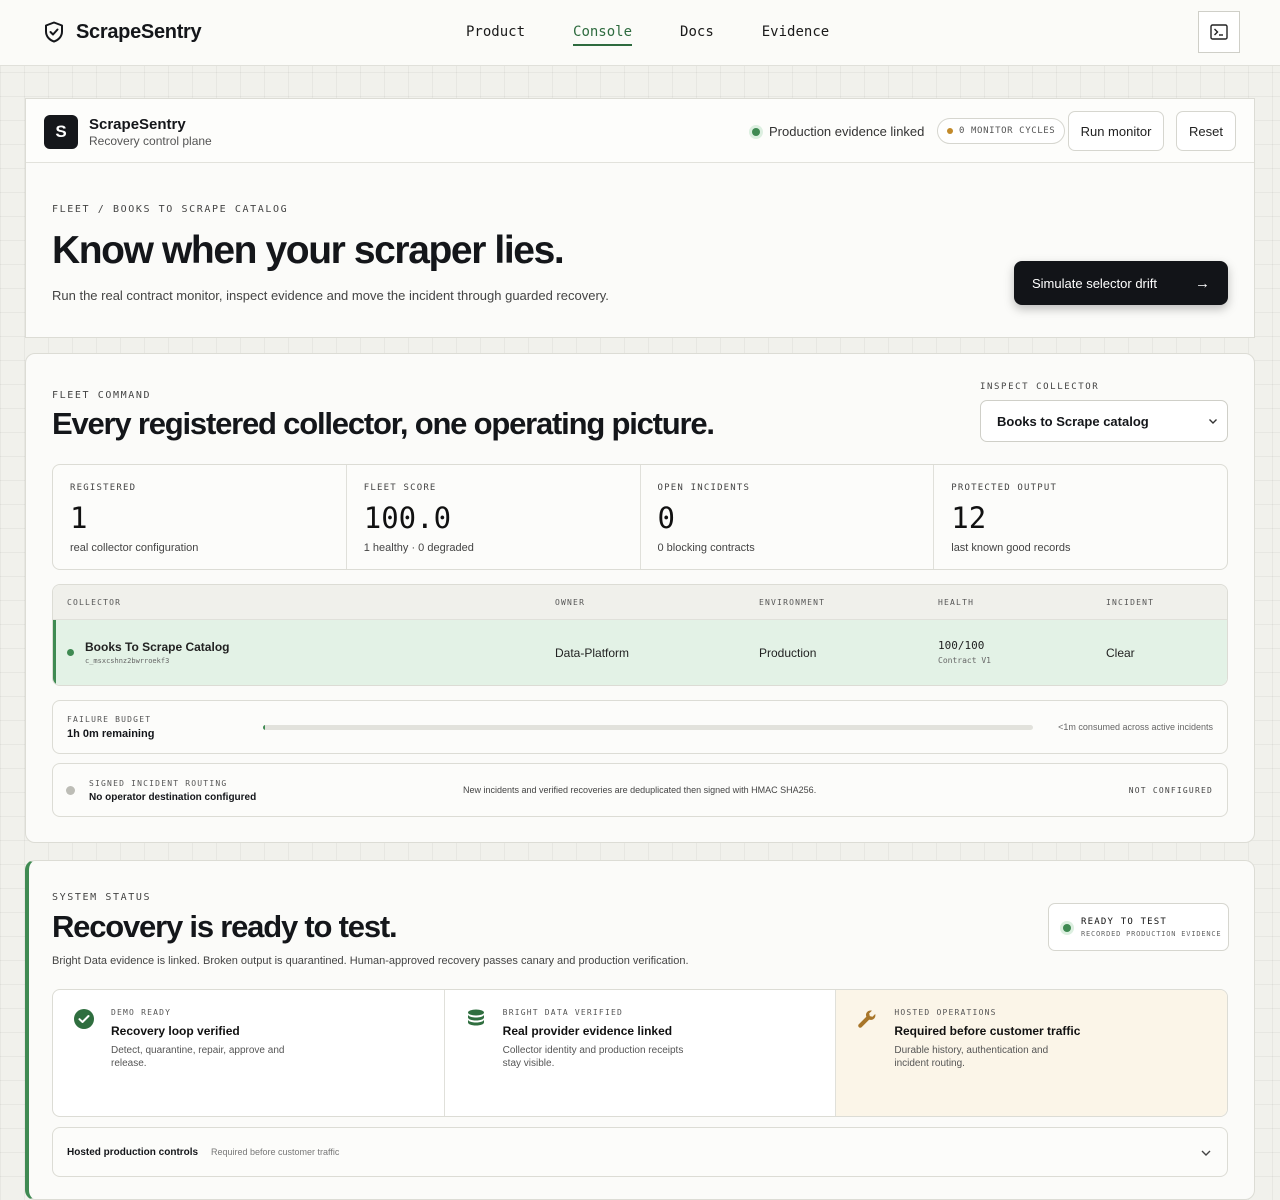 This screenshot has height=1200, width=1280. I want to click on monitor-cycles-label: 0 MONITOR CYCLES, so click(1007, 131).